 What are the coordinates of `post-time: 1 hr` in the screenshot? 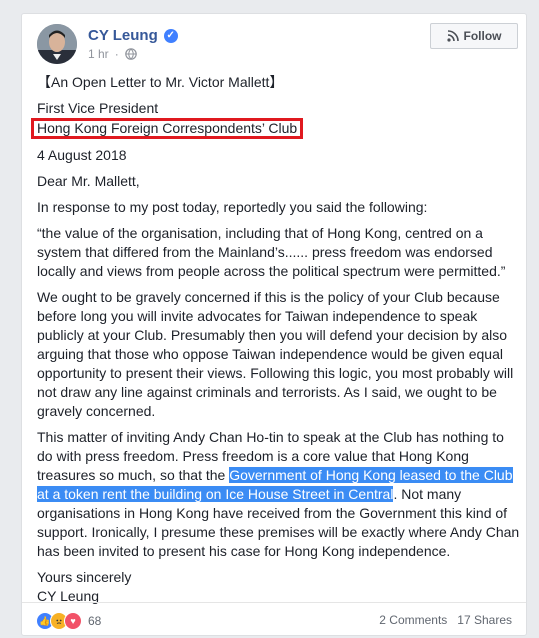 It's located at (98, 54).